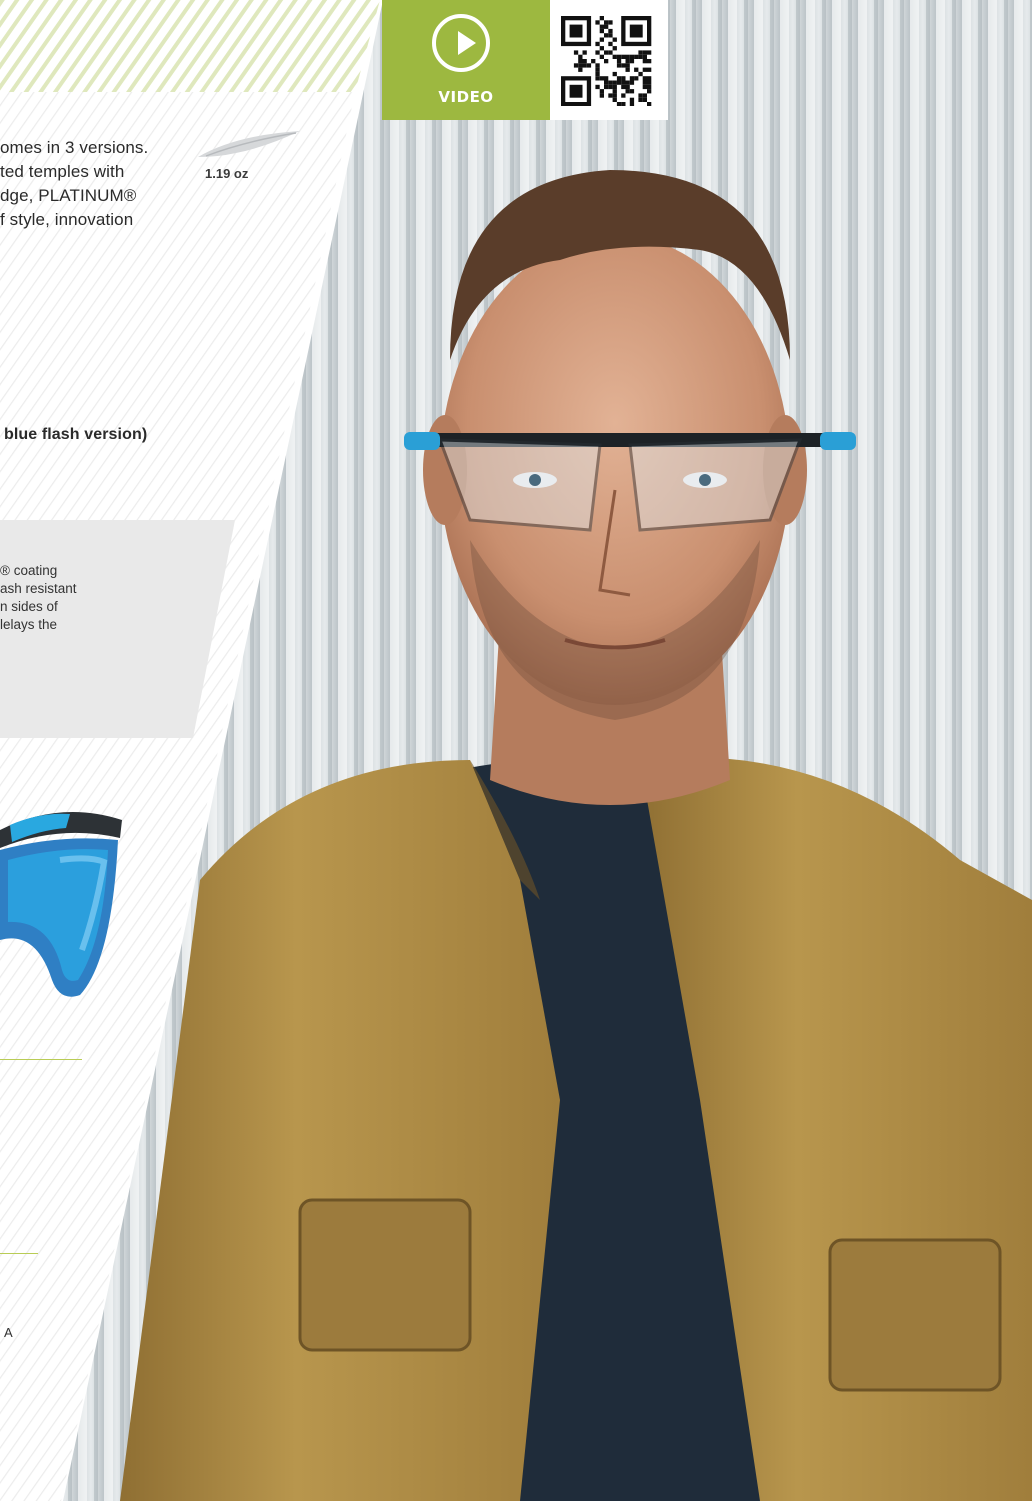  I want to click on intro-line-2: ted temples with, so click(62, 171).